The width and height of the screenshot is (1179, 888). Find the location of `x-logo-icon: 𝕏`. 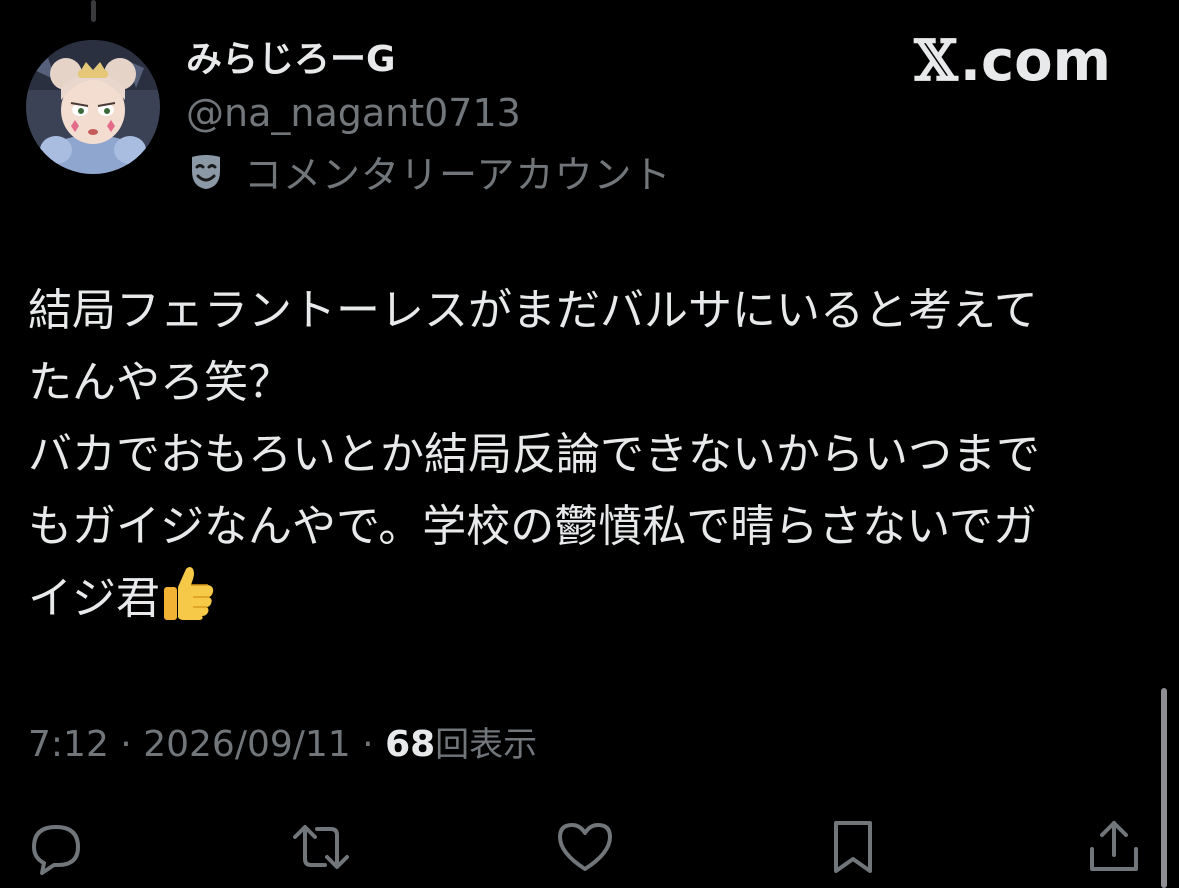

x-logo-icon: 𝕏 is located at coordinates (936, 61).